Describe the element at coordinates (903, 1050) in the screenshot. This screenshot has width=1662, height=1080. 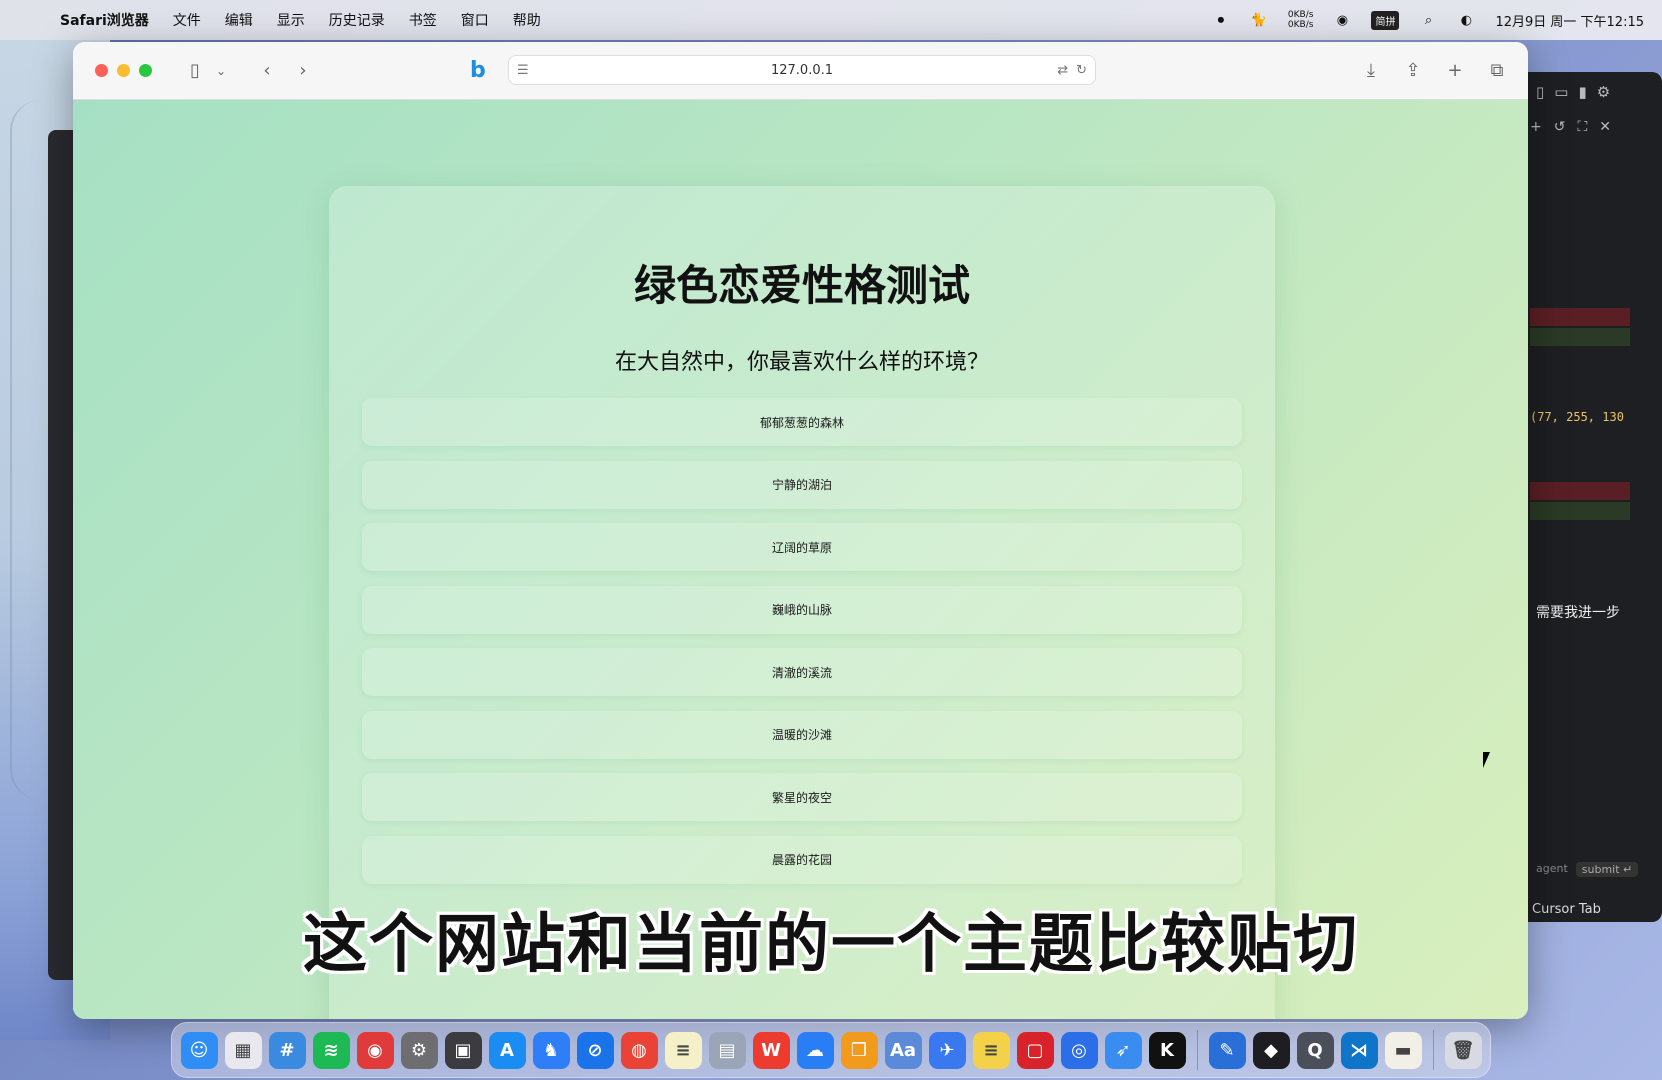
I see `dictionary-icon: Aa` at that location.